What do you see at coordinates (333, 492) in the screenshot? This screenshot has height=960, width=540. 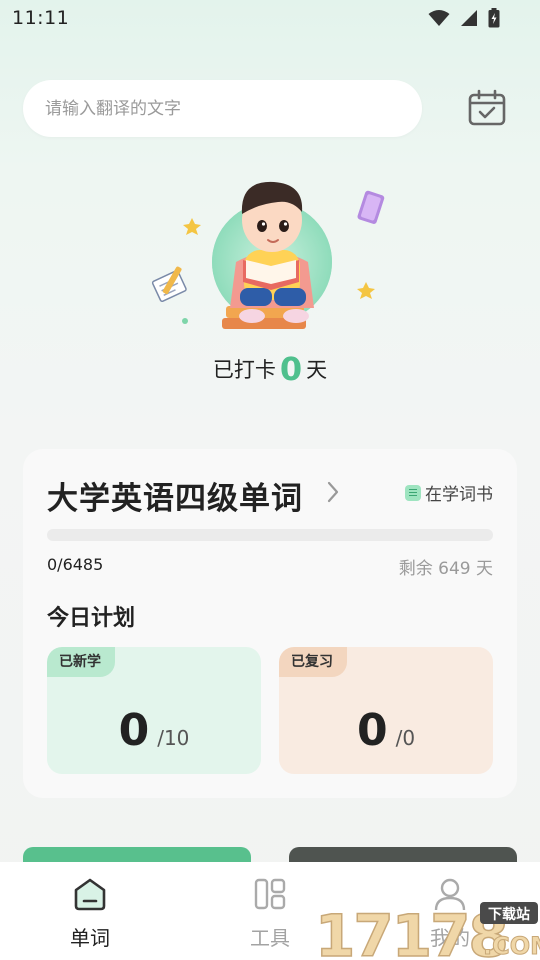 I see `chevron-right-icon` at bounding box center [333, 492].